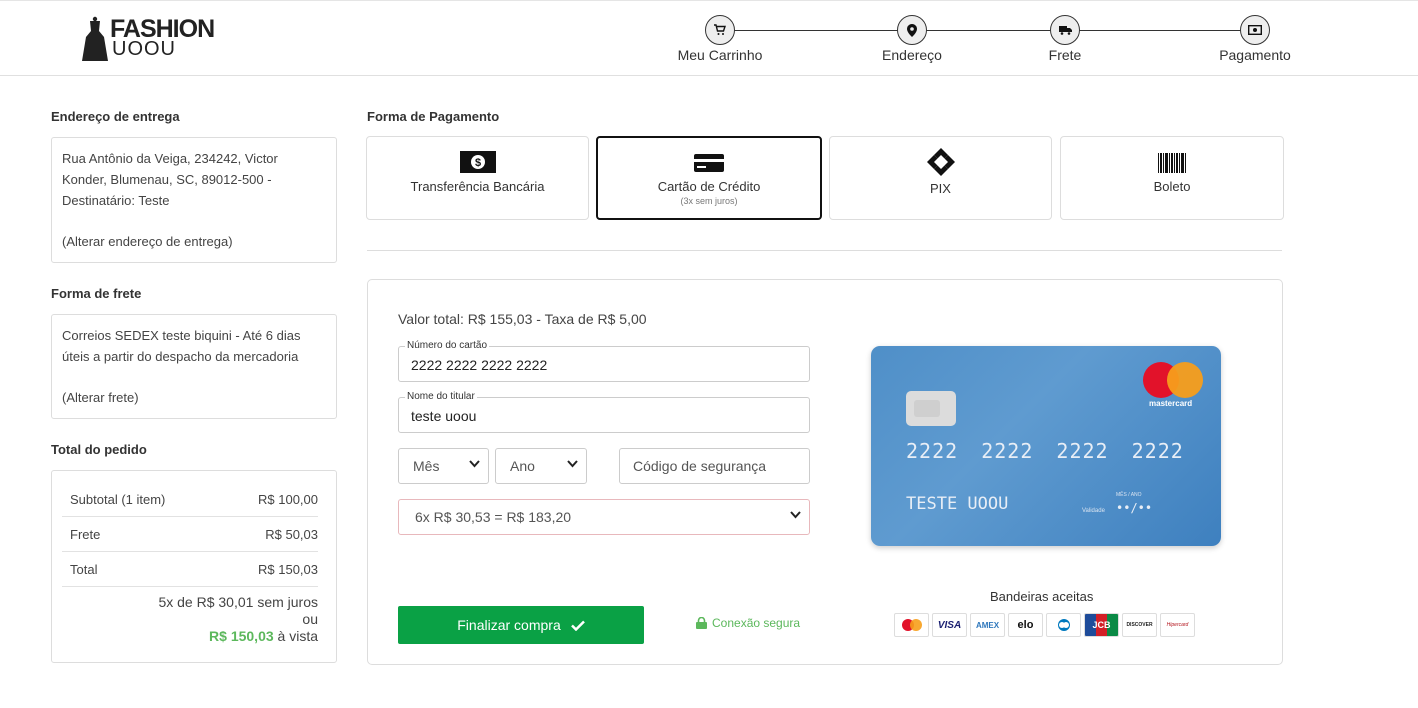  What do you see at coordinates (288, 499) in the screenshot?
I see `totals-value: R$ 100,00` at bounding box center [288, 499].